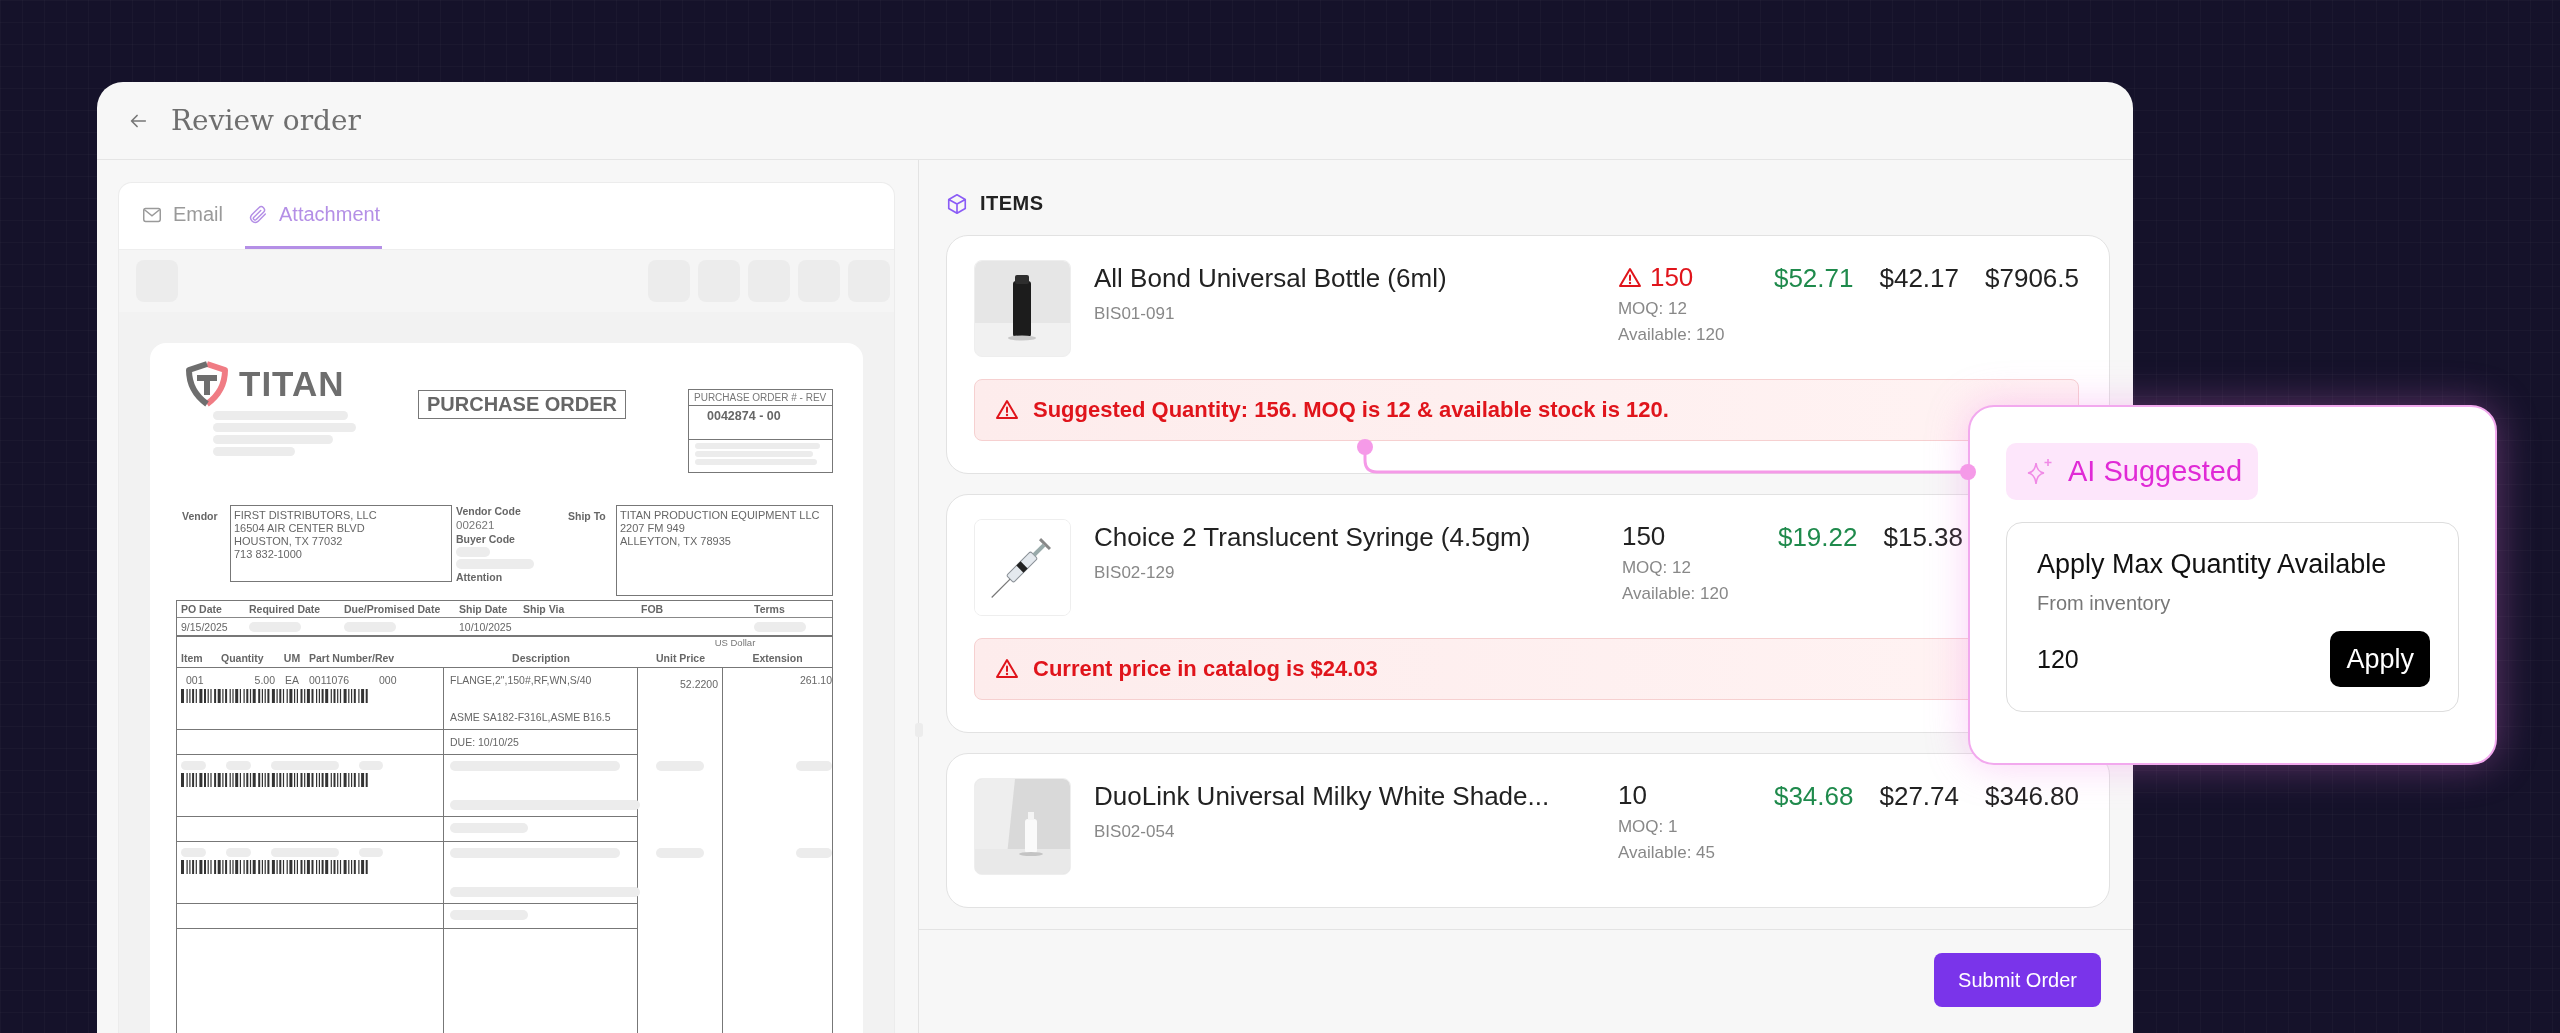 The image size is (2560, 1033). What do you see at coordinates (268, 554) in the screenshot?
I see `address-line: 713 832-1000` at bounding box center [268, 554].